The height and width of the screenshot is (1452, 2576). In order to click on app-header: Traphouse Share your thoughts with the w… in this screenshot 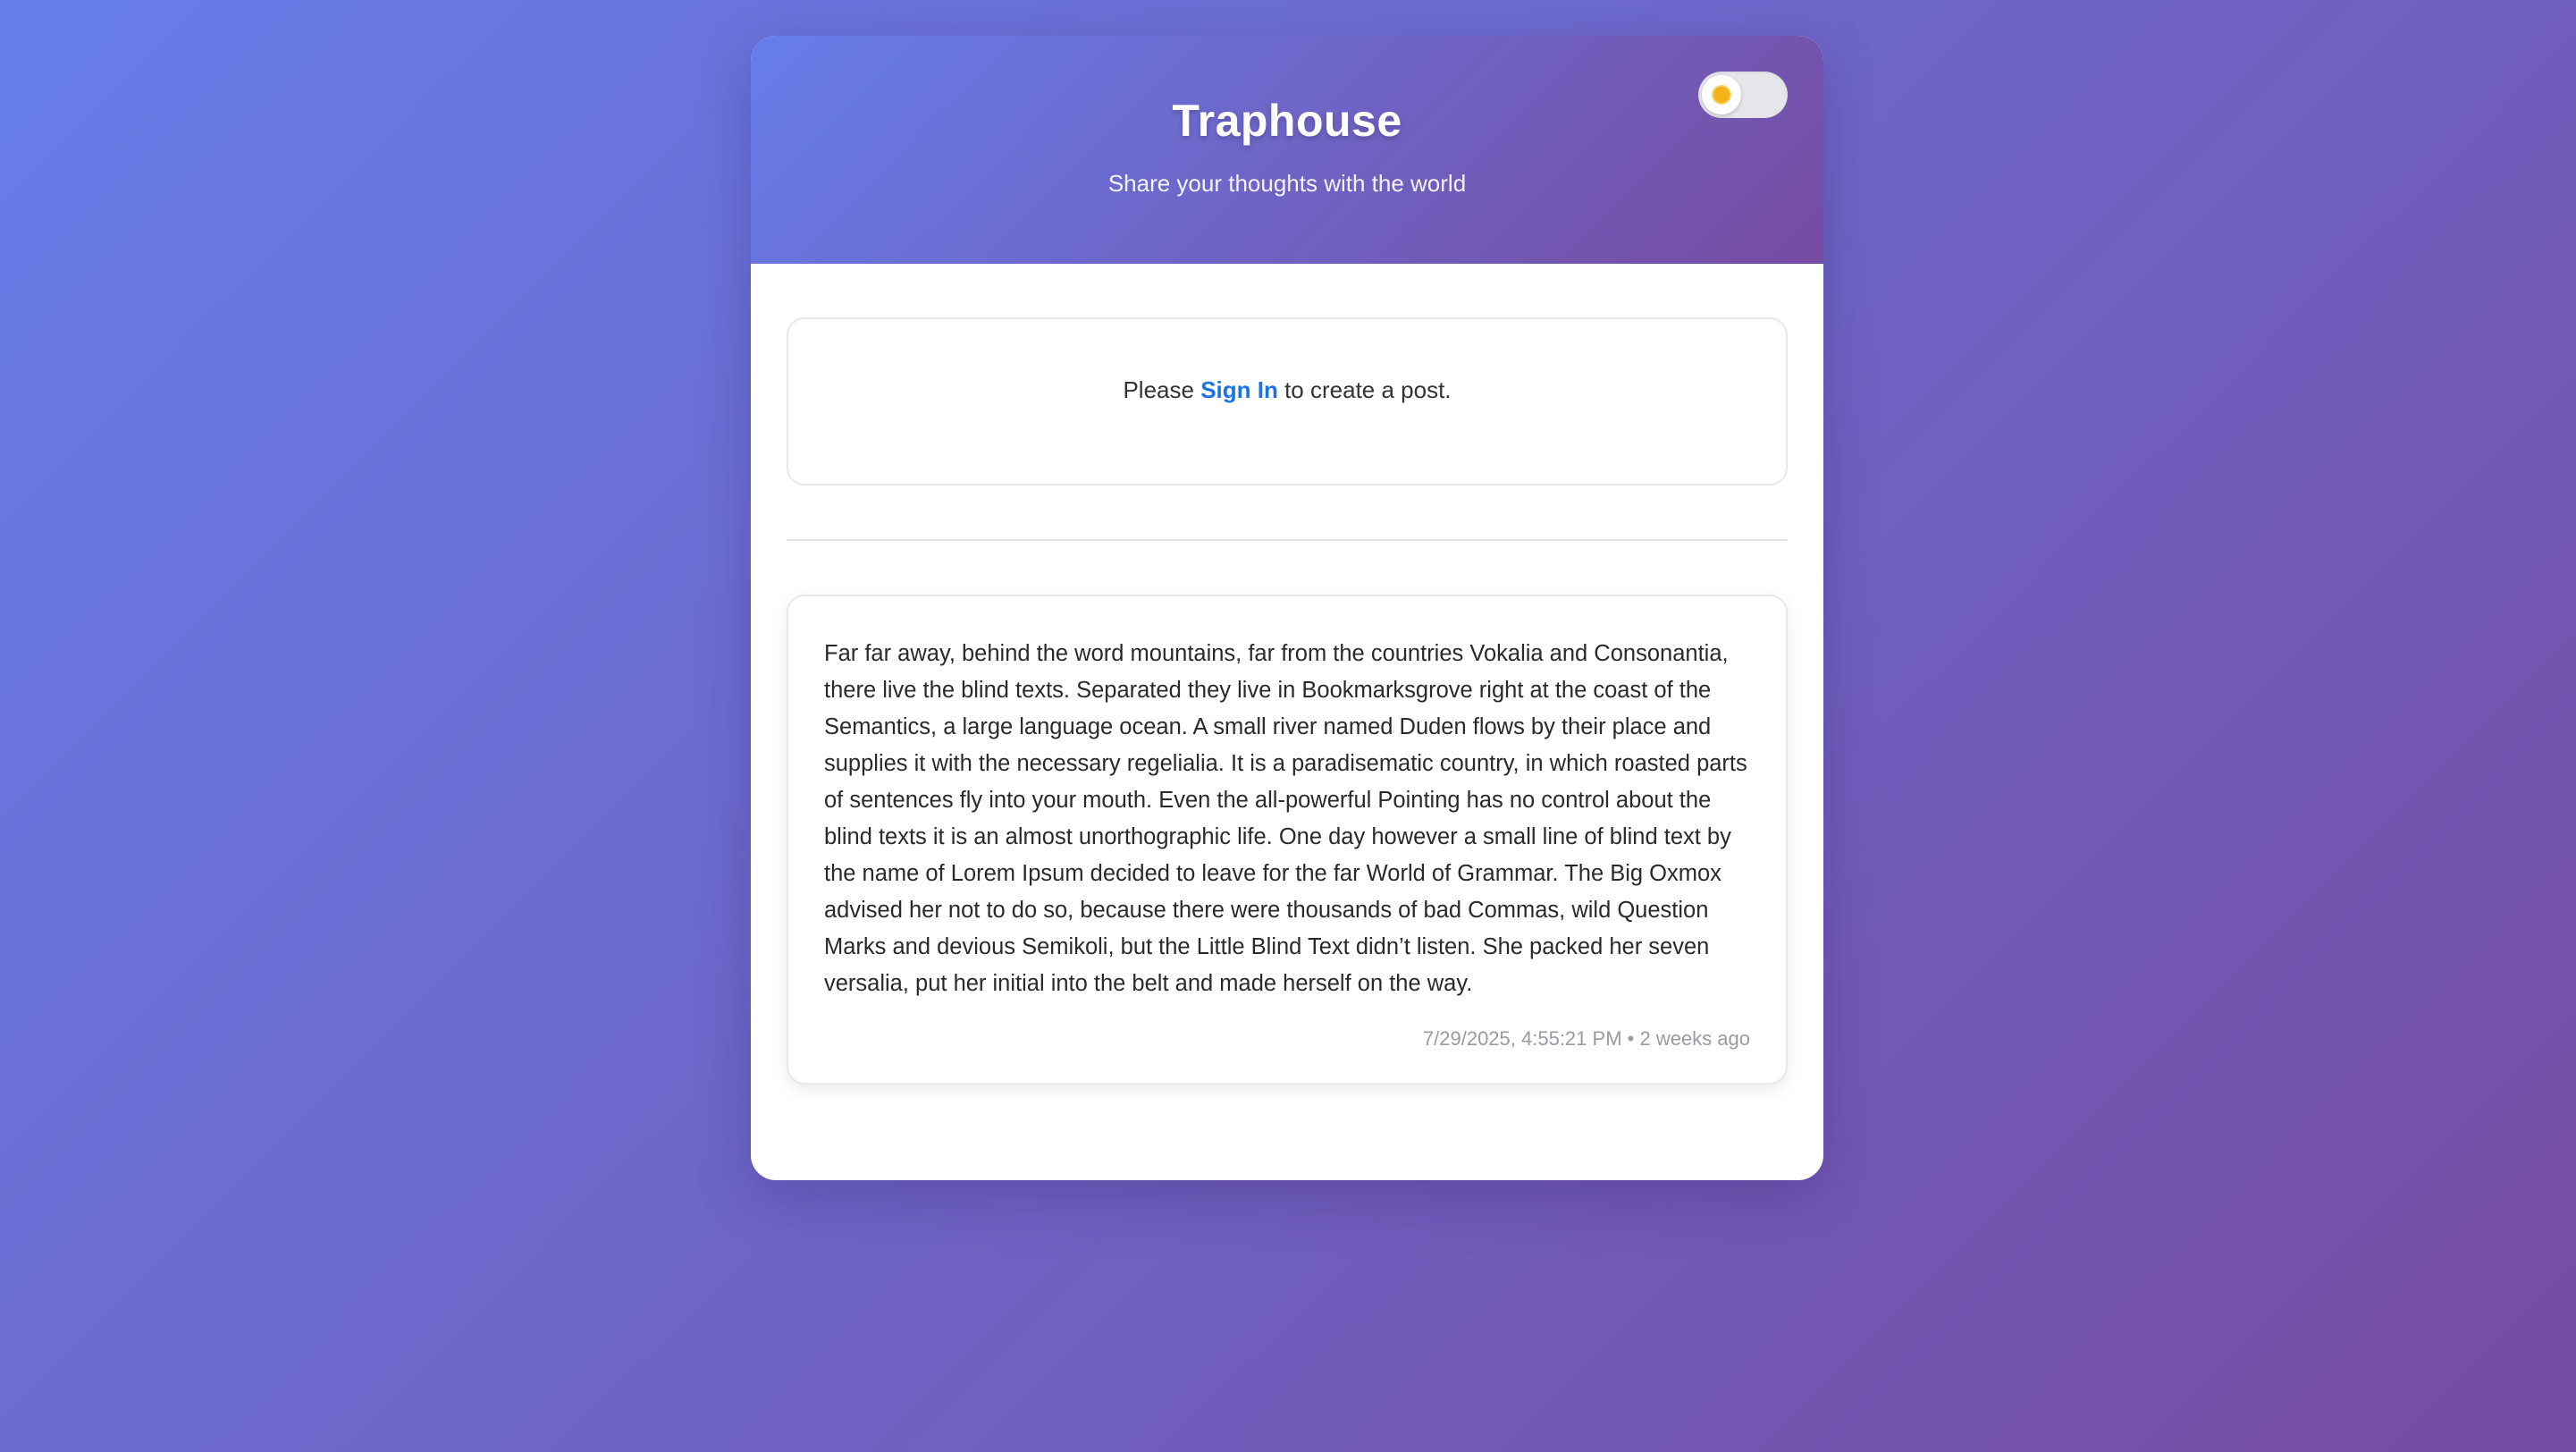, I will do `click(1287, 150)`.